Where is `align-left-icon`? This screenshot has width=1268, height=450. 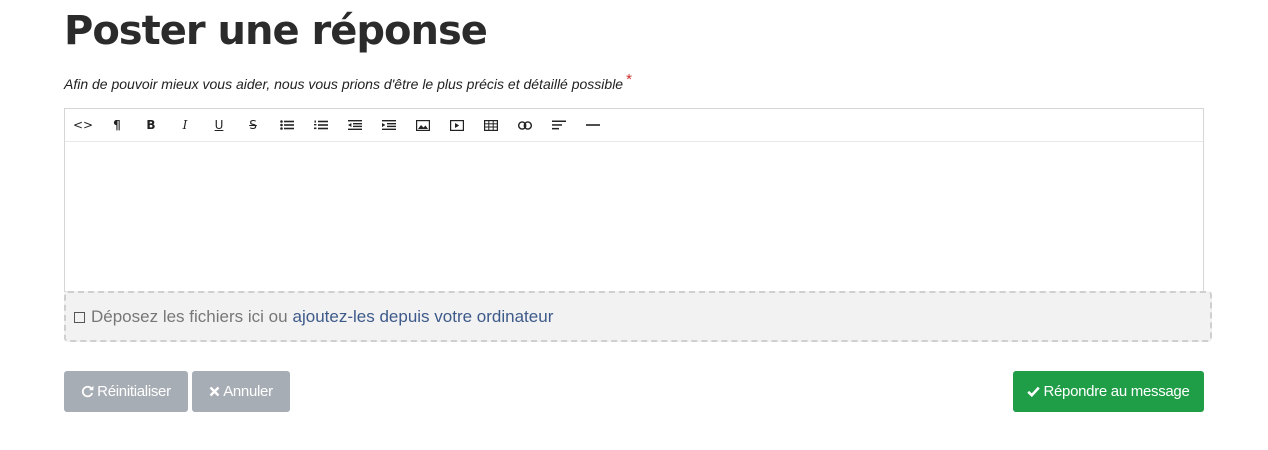 align-left-icon is located at coordinates (559, 125).